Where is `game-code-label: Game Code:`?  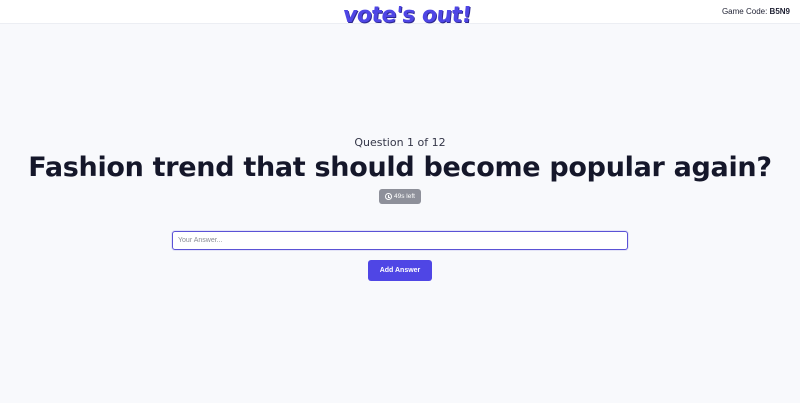 game-code-label: Game Code: is located at coordinates (744, 11).